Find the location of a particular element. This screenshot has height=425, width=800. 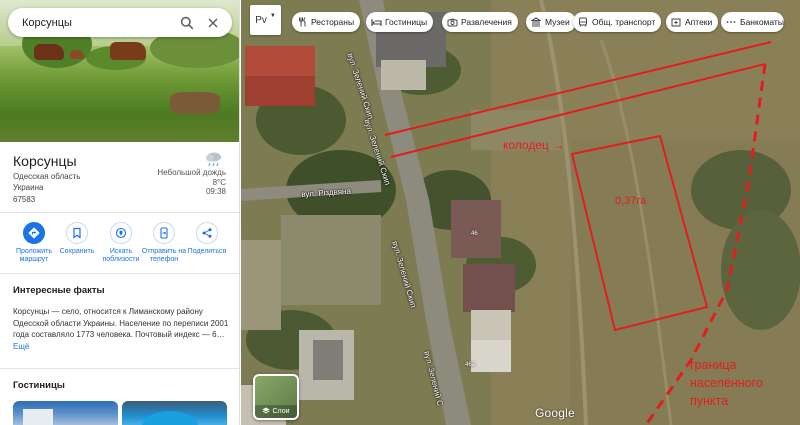

museum-icon is located at coordinates (536, 22).